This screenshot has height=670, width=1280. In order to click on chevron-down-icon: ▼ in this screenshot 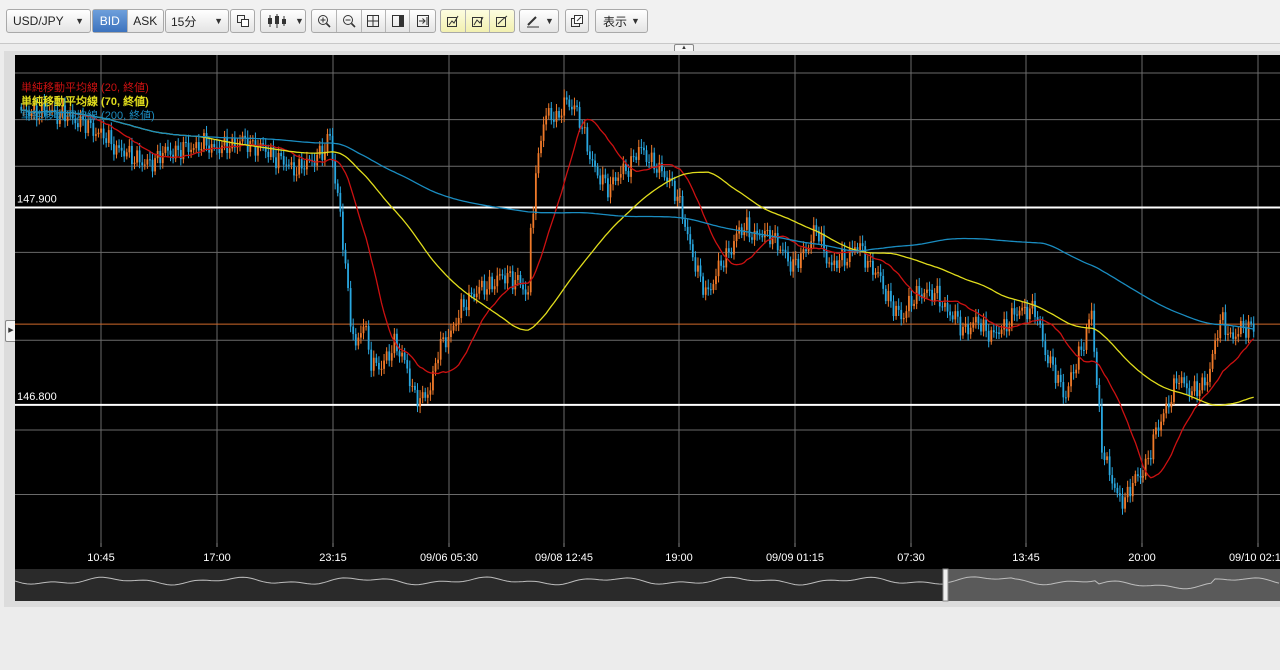, I will do `click(549, 21)`.